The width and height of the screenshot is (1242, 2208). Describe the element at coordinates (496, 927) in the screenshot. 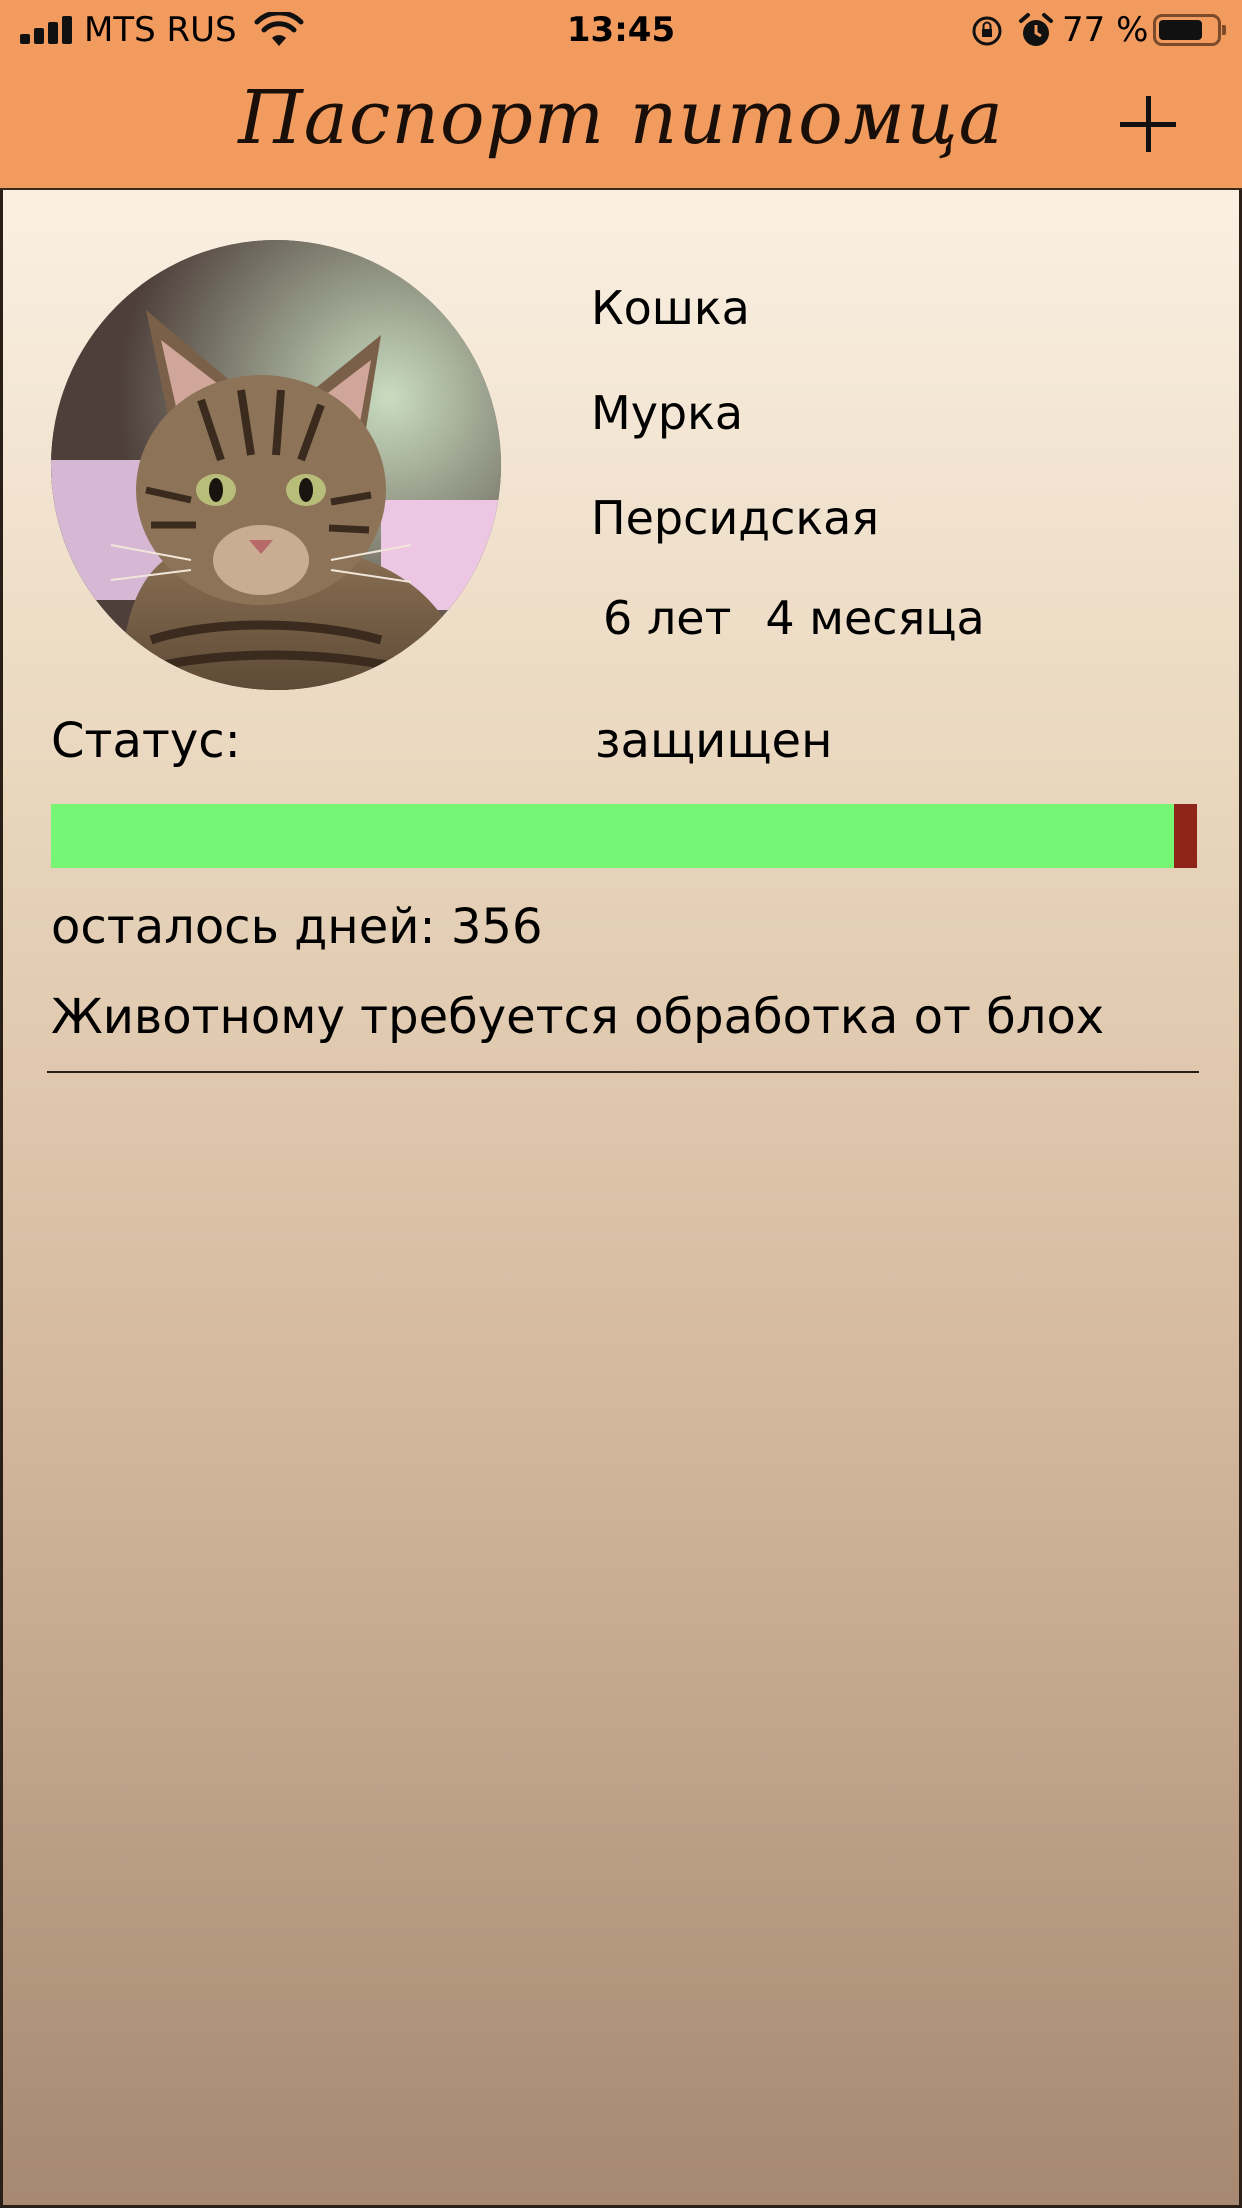

I see `days-remaining-value: 356` at that location.